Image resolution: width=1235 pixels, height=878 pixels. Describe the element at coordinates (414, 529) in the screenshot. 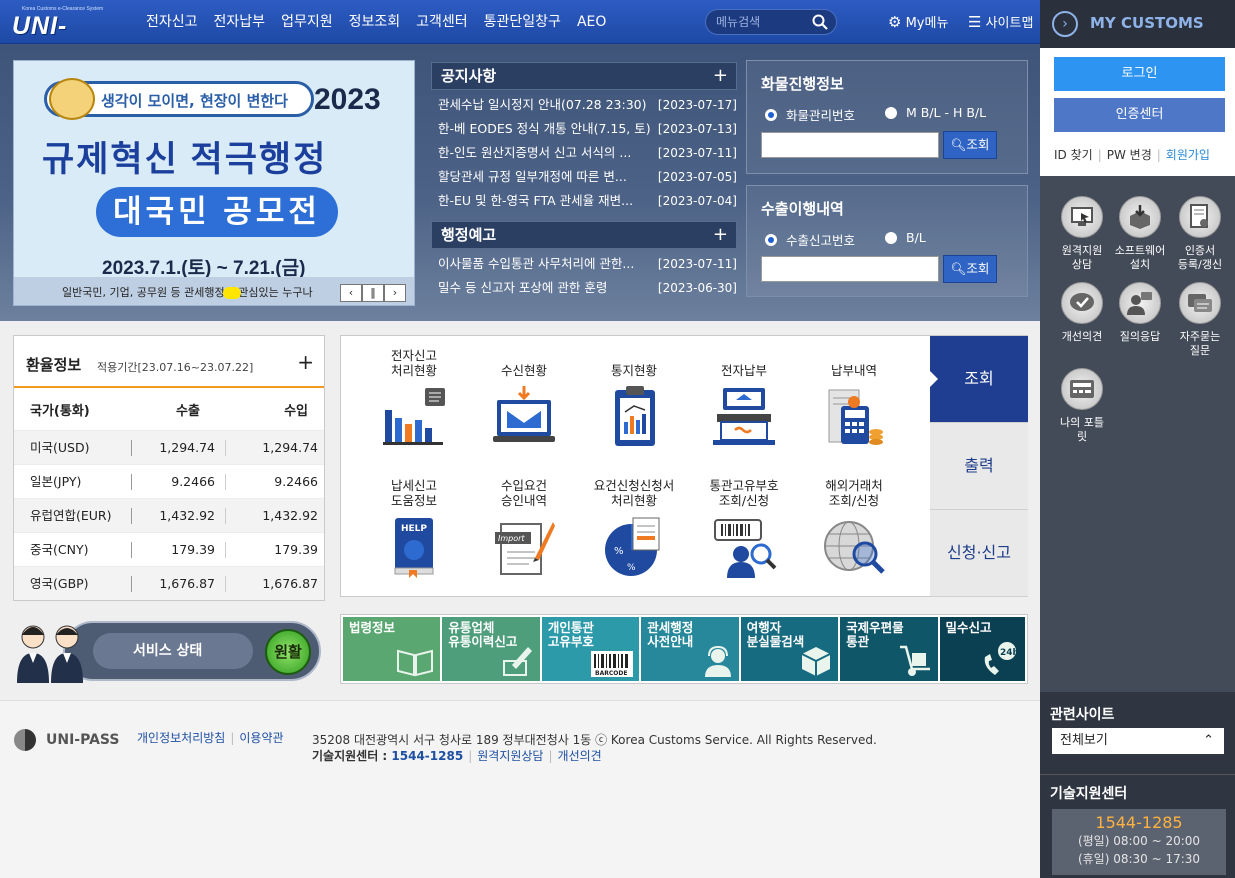

I see `service-tax-help: 납세신고 도움정보 HELP` at that location.